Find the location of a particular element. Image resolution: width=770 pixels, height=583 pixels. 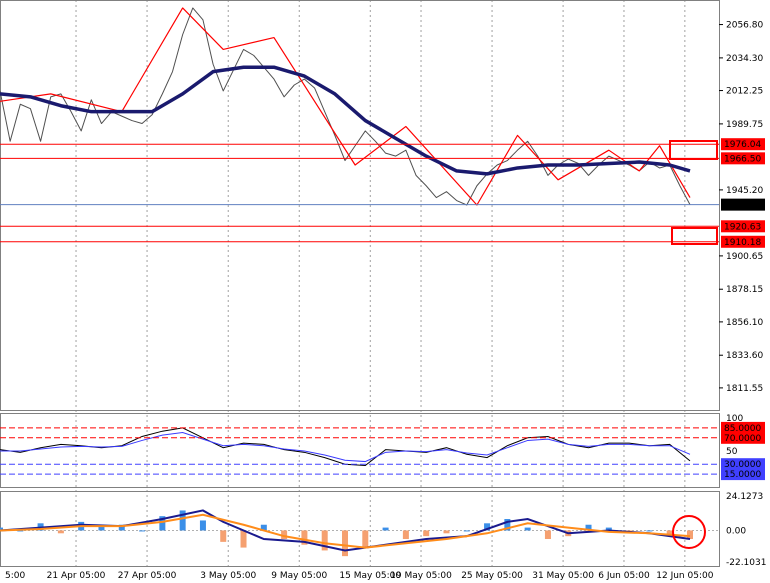

time-label: 9 May 05:00 is located at coordinates (299, 576).